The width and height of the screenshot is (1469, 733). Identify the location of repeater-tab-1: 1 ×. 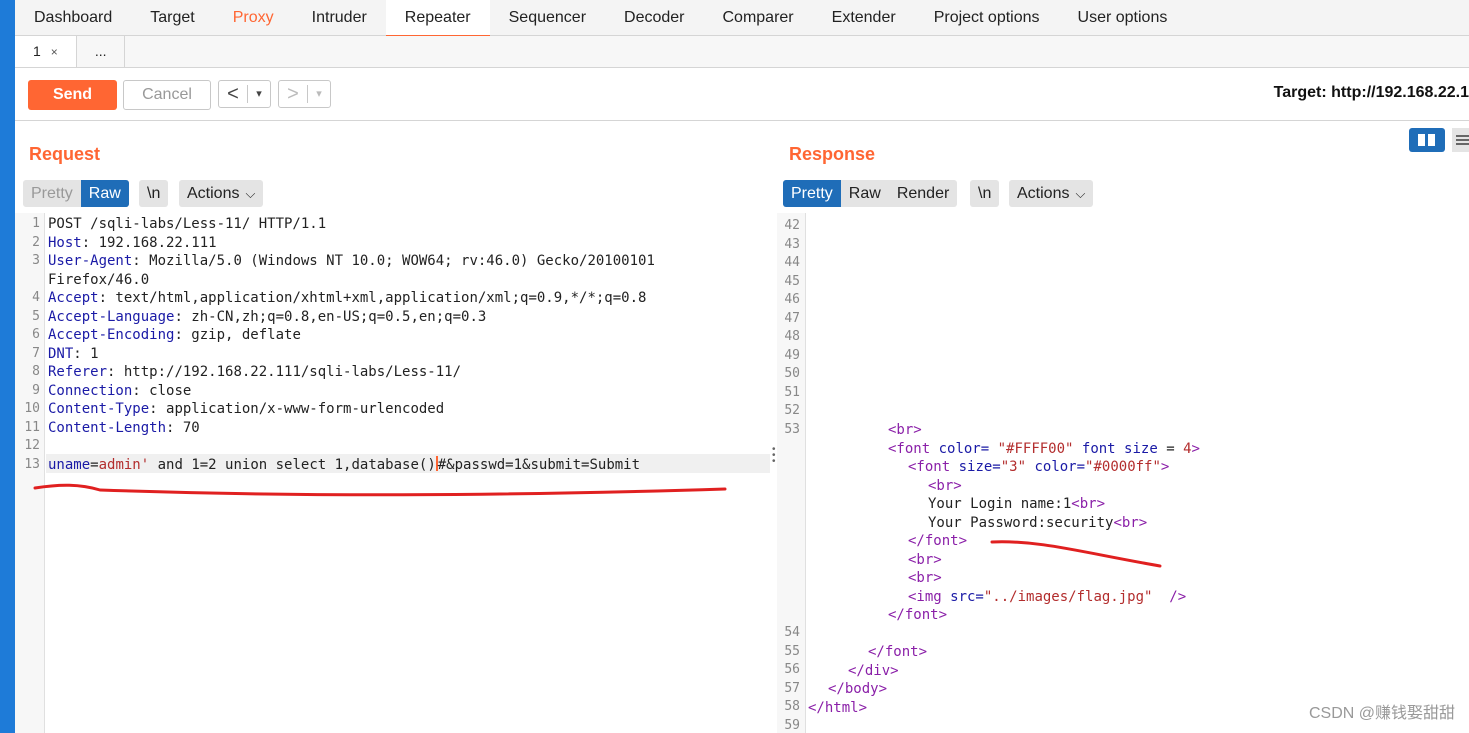
(46, 51).